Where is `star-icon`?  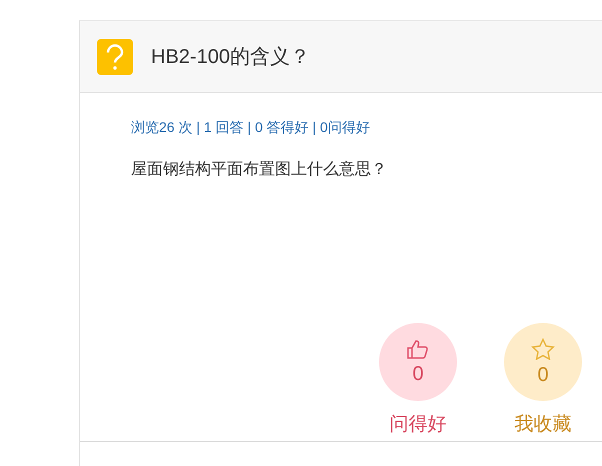 star-icon is located at coordinates (543, 349).